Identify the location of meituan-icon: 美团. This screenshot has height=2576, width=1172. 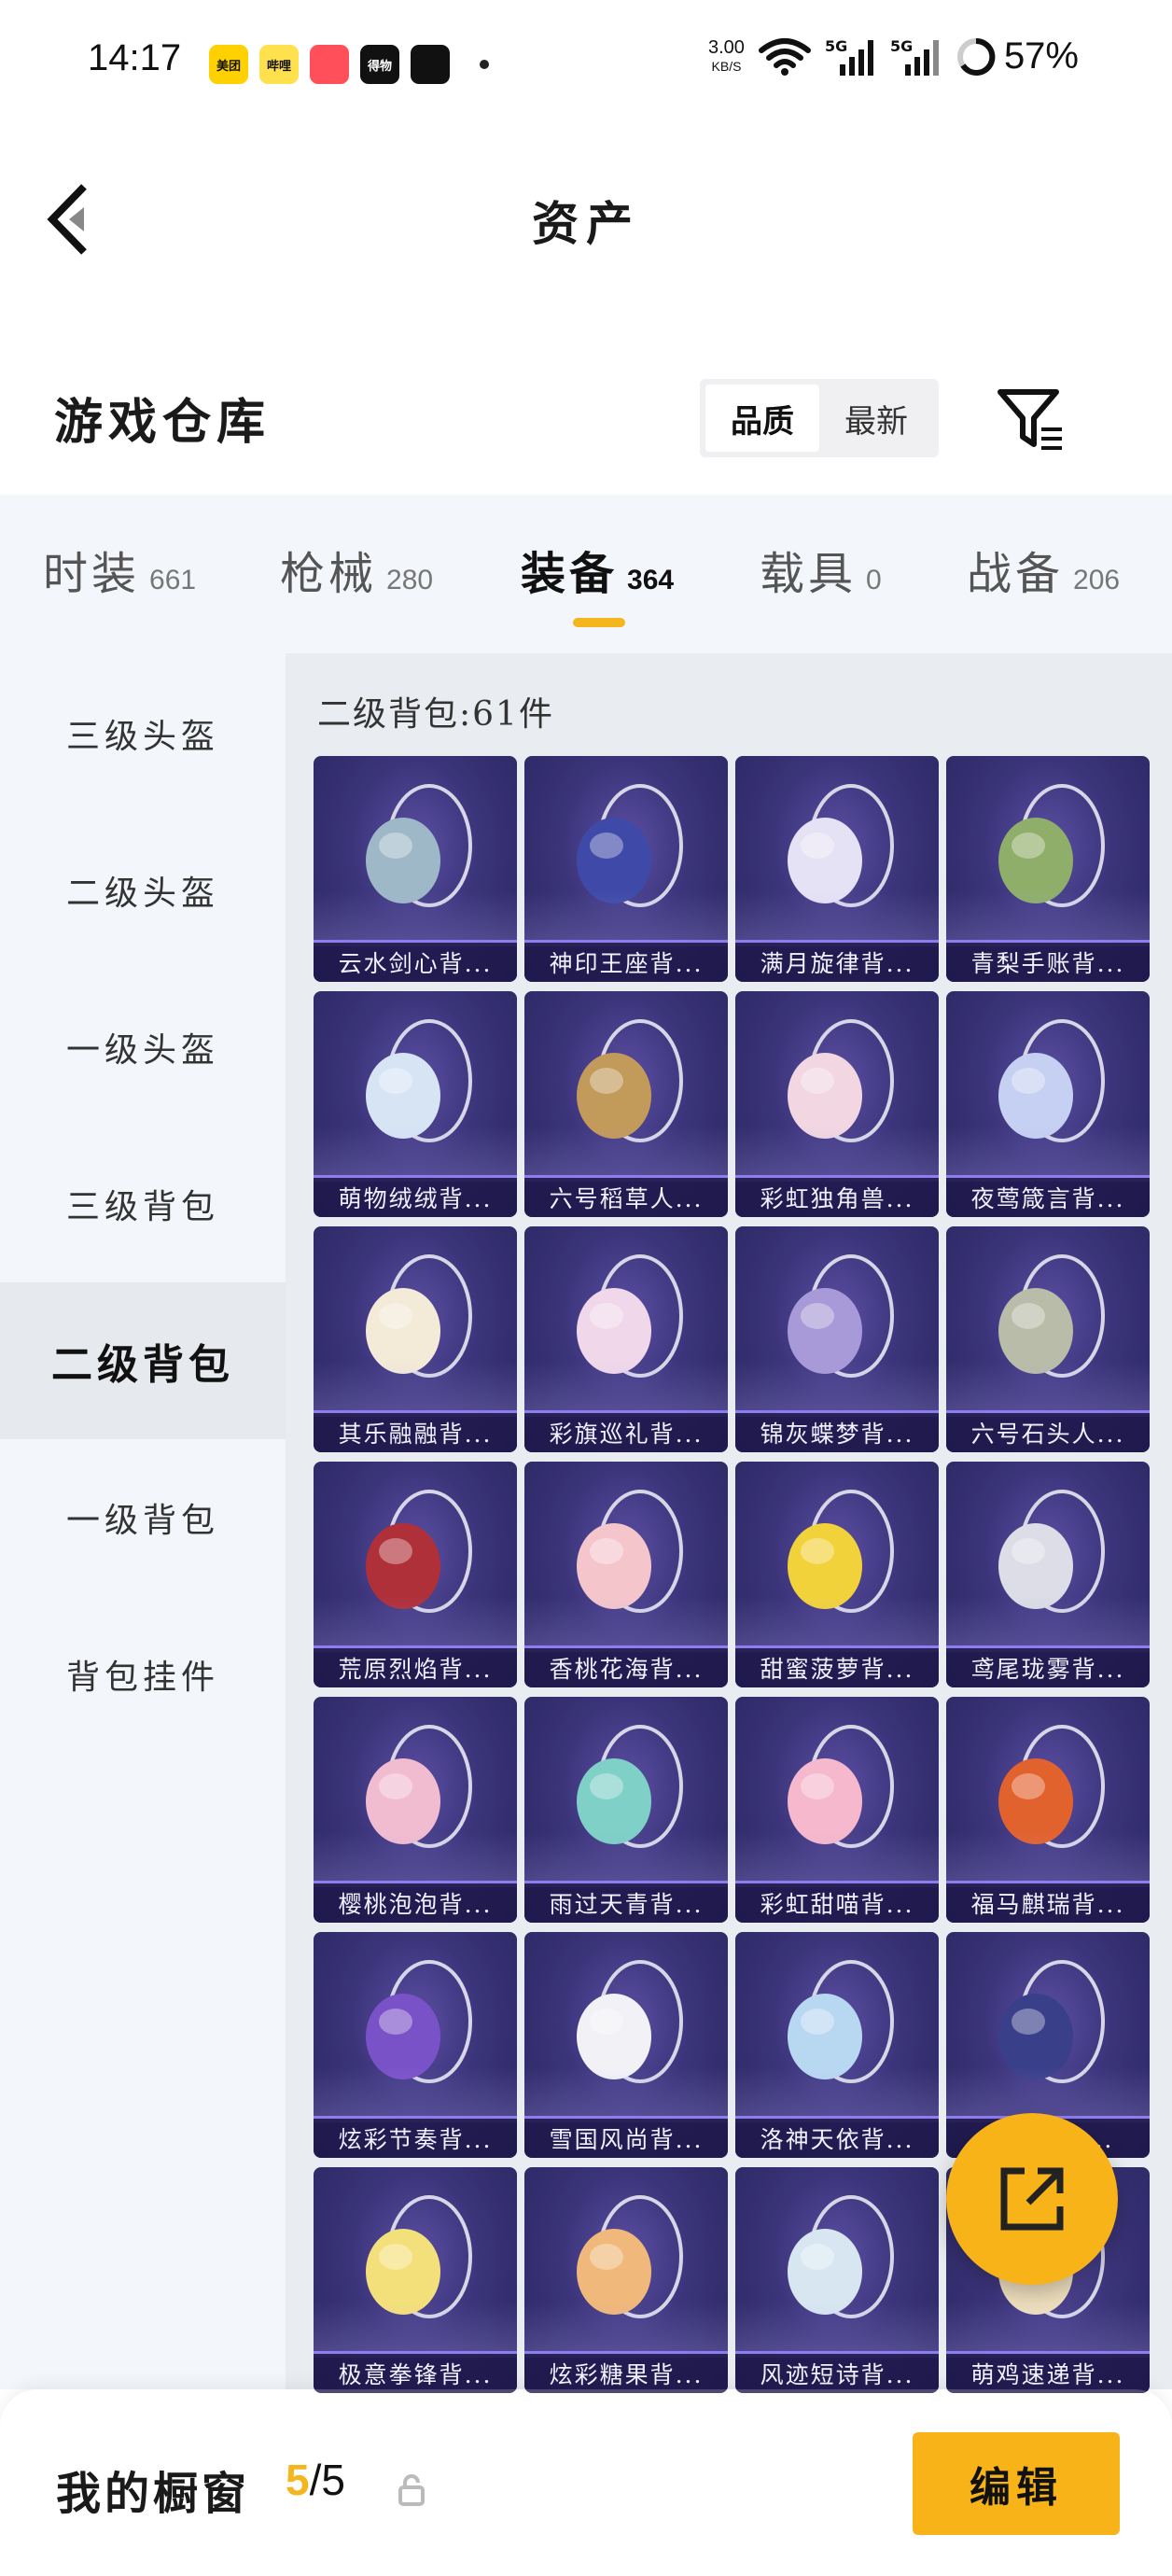
(228, 64).